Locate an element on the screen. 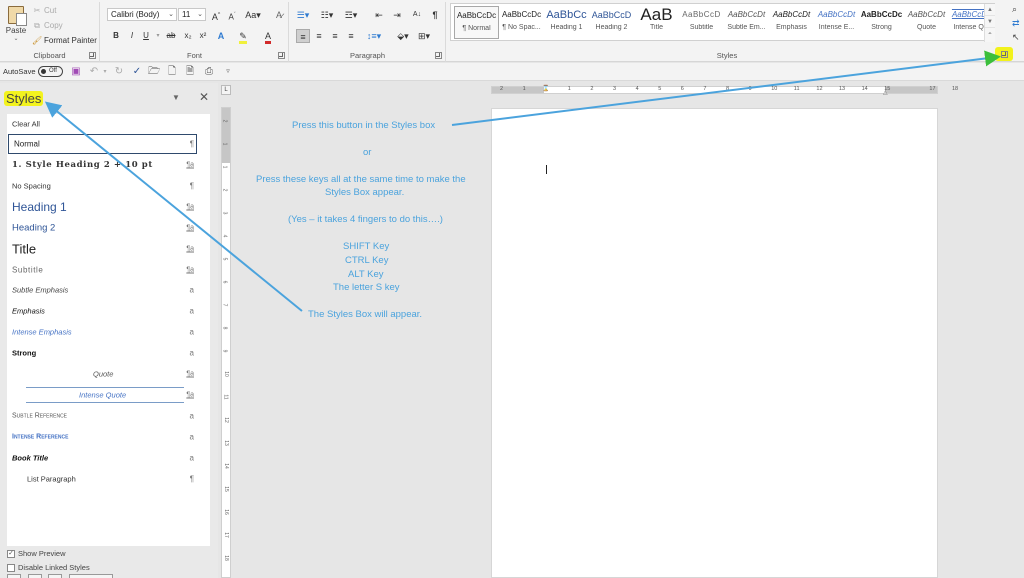 Image resolution: width=1024 pixels, height=578 pixels. replace-icon: ⇄ is located at coordinates (1018, 25).